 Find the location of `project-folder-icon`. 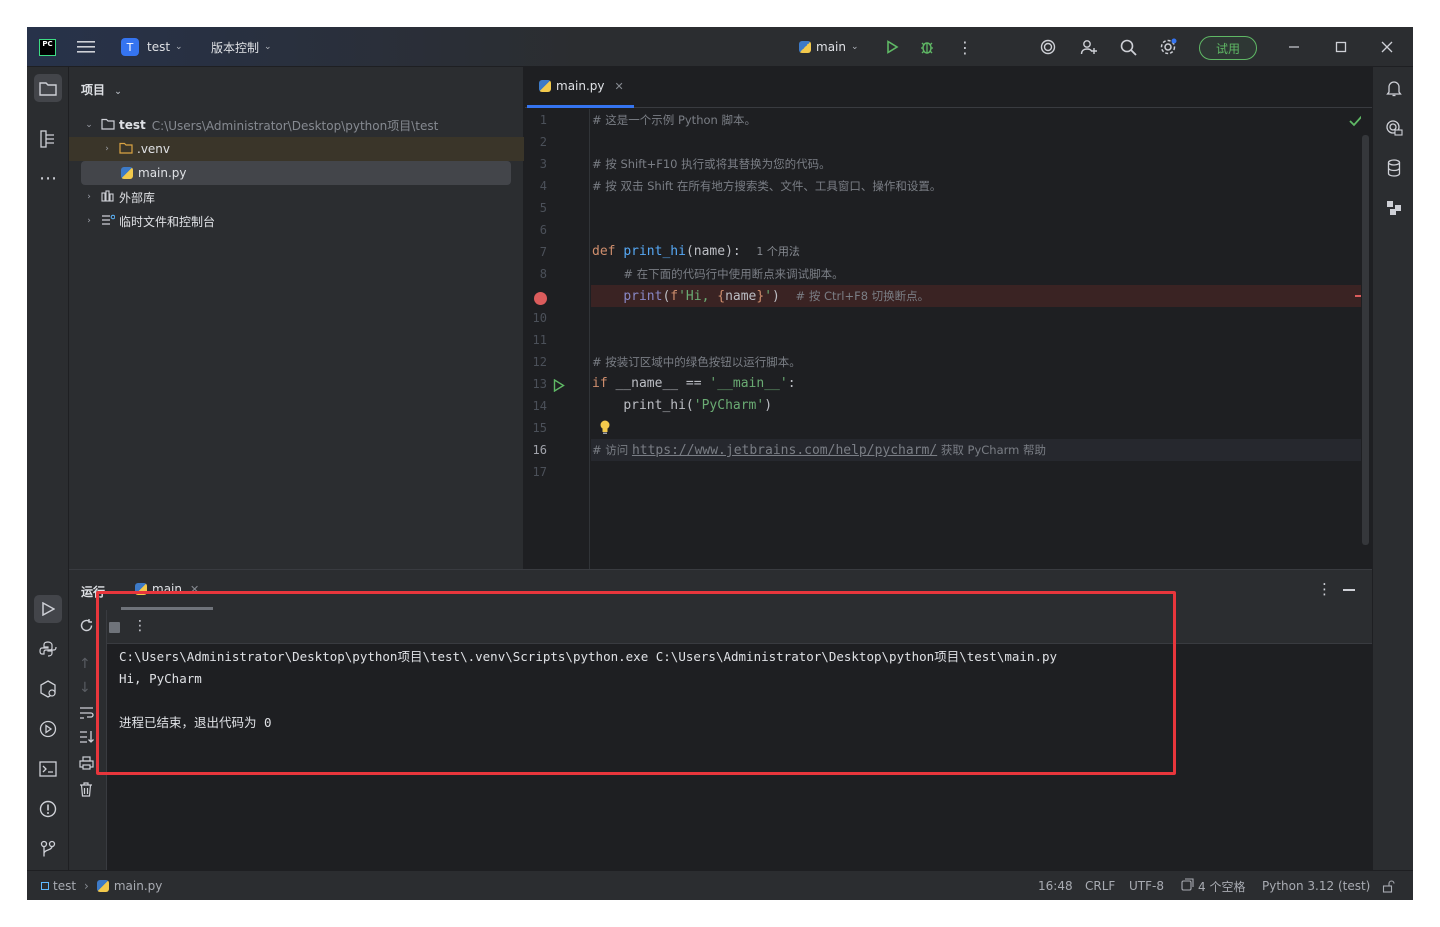

project-folder-icon is located at coordinates (48, 88).